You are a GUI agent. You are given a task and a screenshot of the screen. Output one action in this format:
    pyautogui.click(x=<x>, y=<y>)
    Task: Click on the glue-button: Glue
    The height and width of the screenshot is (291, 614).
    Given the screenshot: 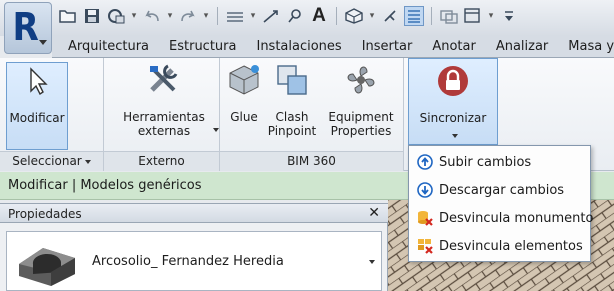 What is the action you would take?
    pyautogui.click(x=244, y=93)
    